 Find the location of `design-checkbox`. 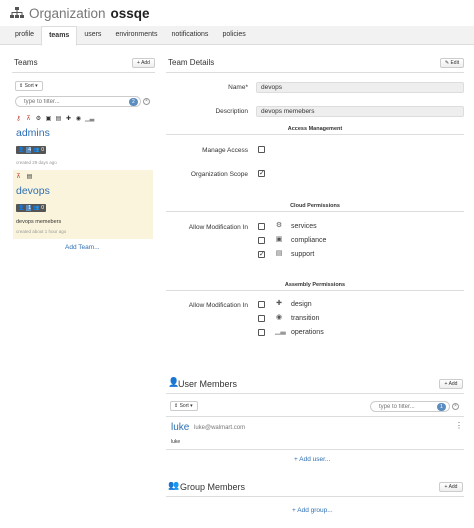

design-checkbox is located at coordinates (261, 304).